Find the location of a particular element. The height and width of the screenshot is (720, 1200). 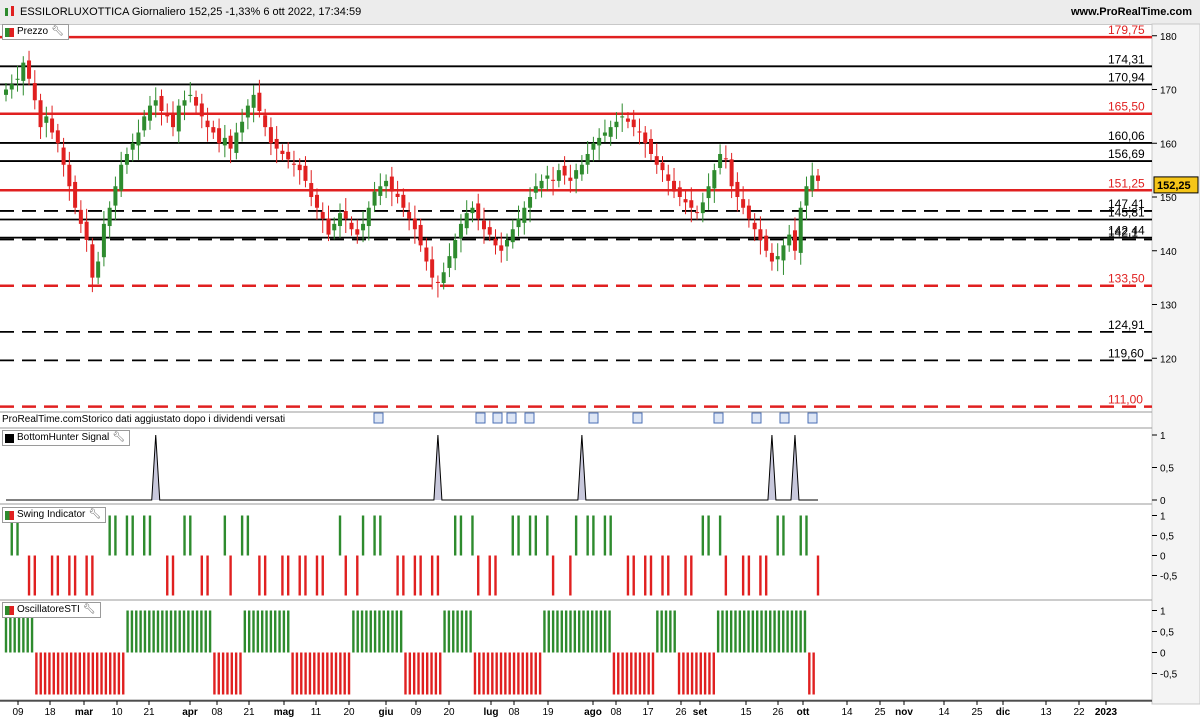

y-tick-label: 0,5 is located at coordinates (1167, 633).